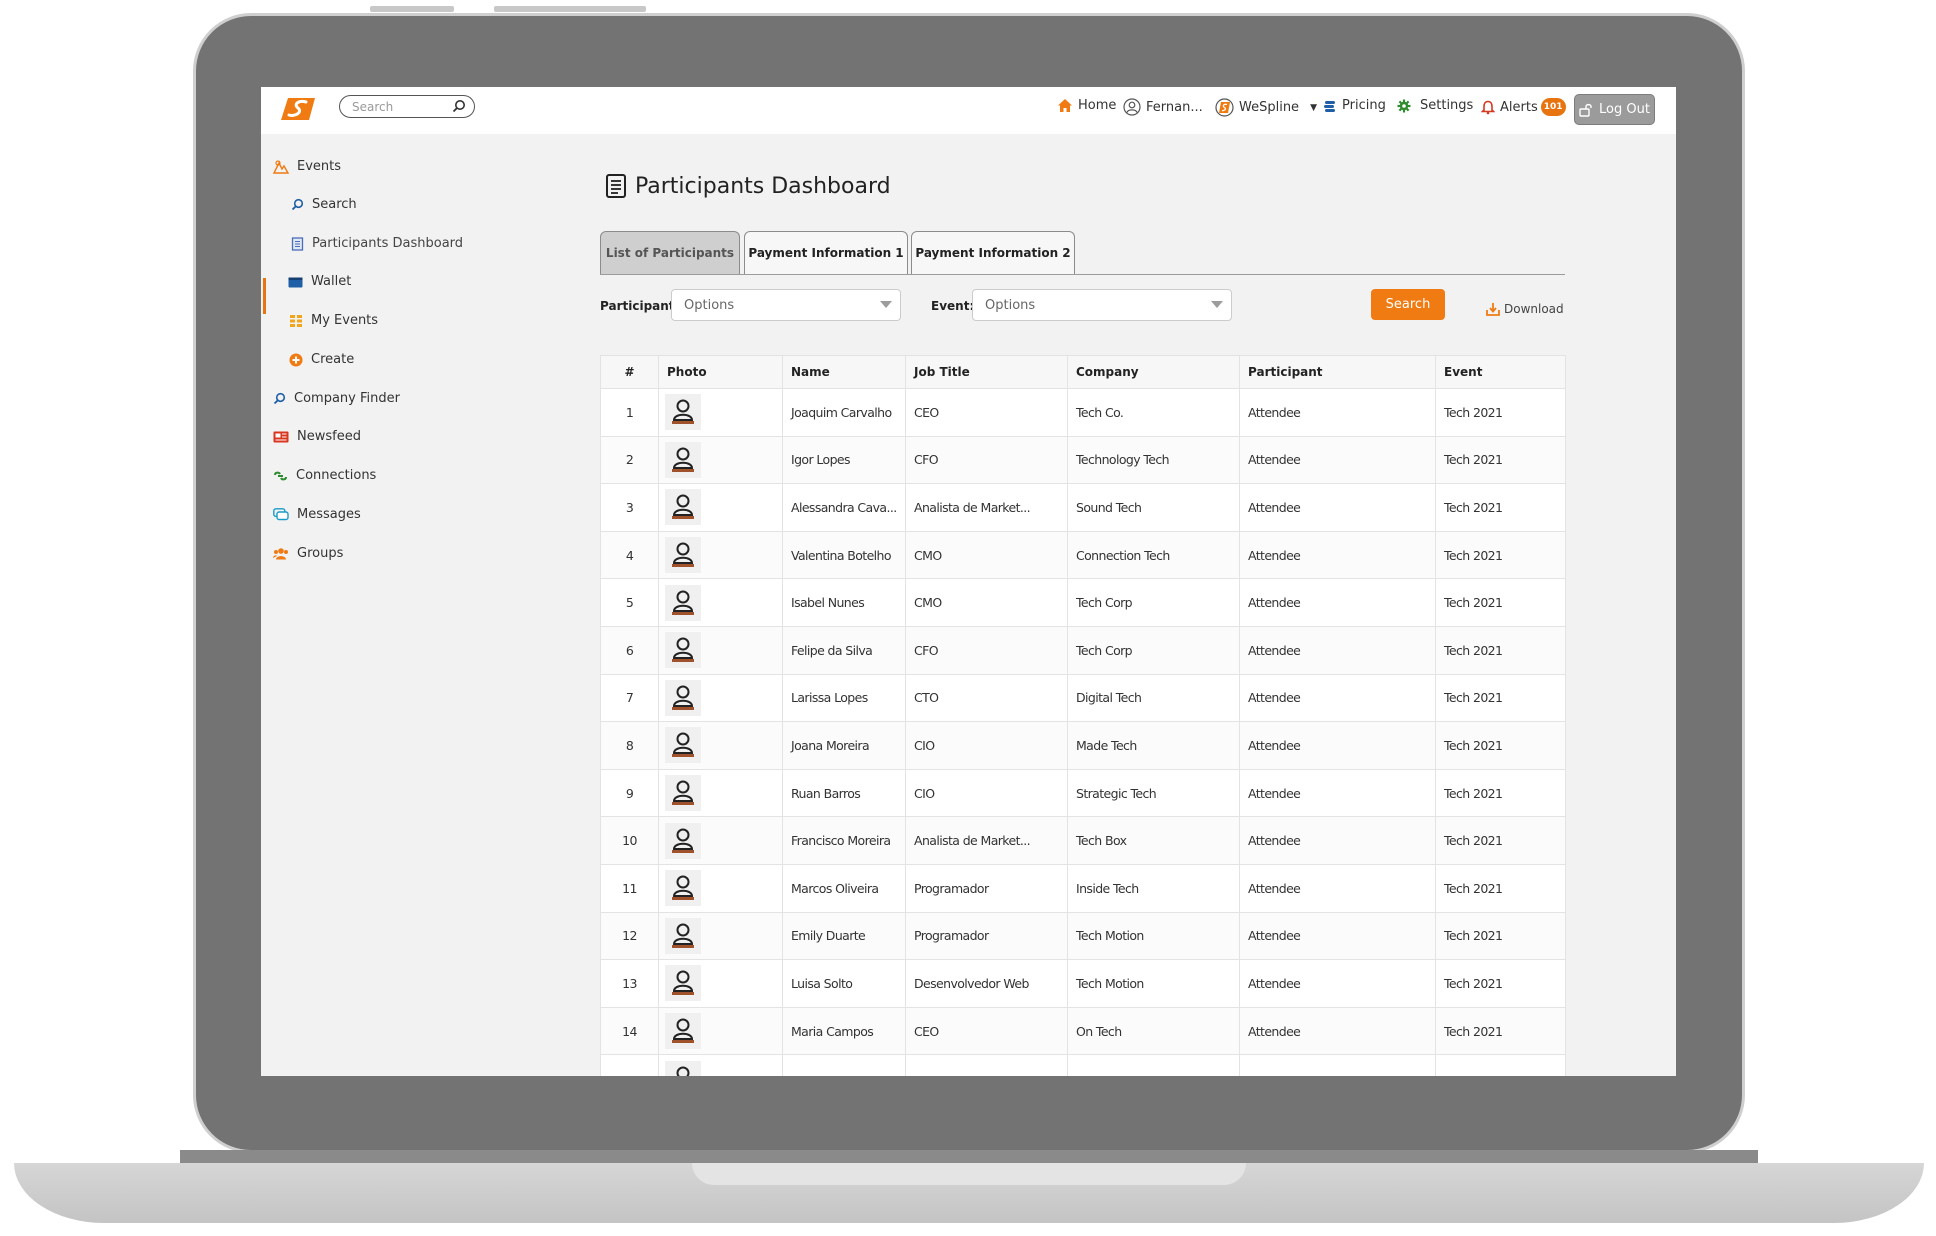  I want to click on company-cell: Tech Motion, so click(1153, 936).